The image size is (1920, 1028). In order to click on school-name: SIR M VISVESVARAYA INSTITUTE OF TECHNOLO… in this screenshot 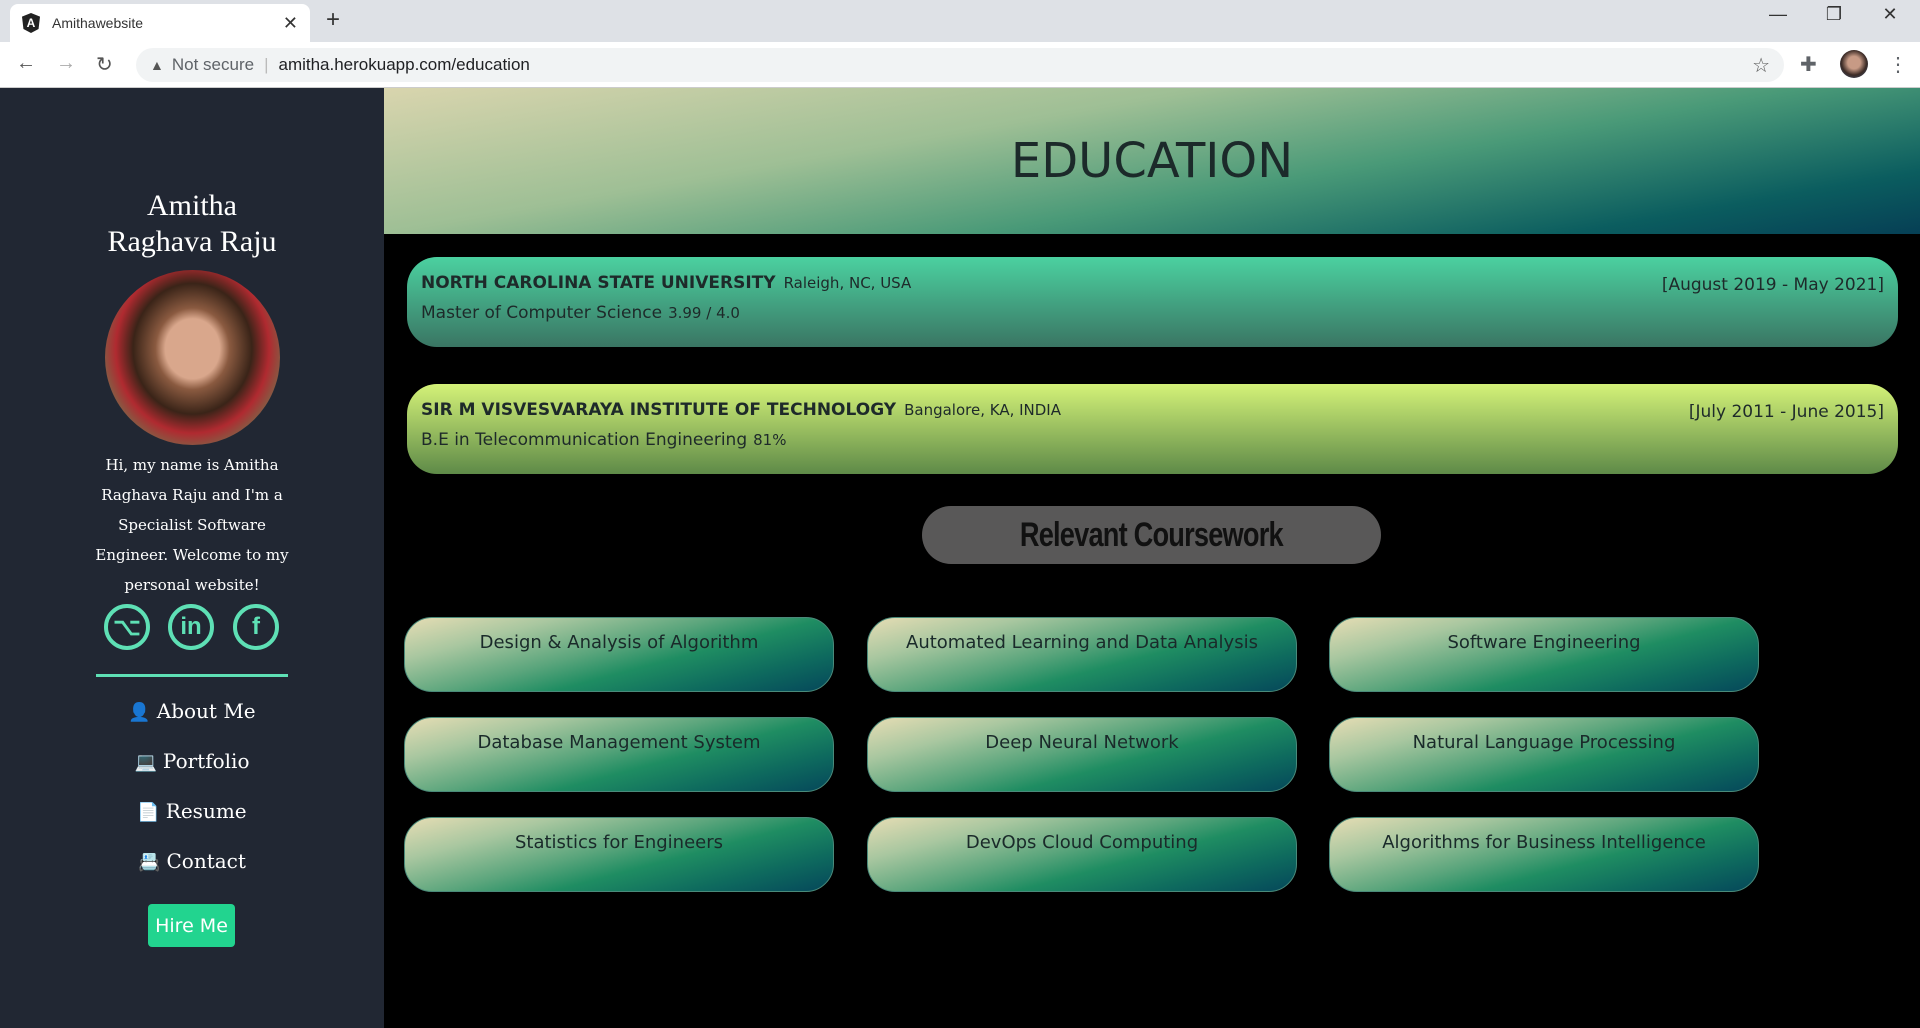, I will do `click(659, 410)`.